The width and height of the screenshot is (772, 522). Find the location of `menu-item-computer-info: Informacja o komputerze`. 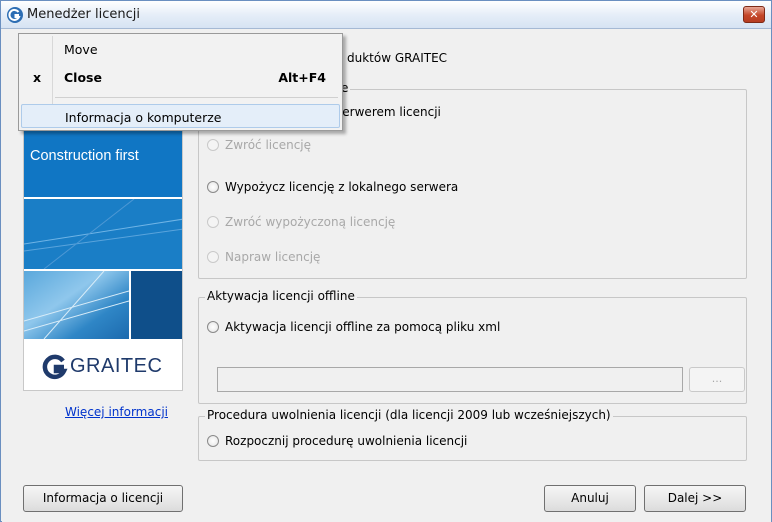

menu-item-computer-info: Informacja o komputerze is located at coordinates (180, 116).